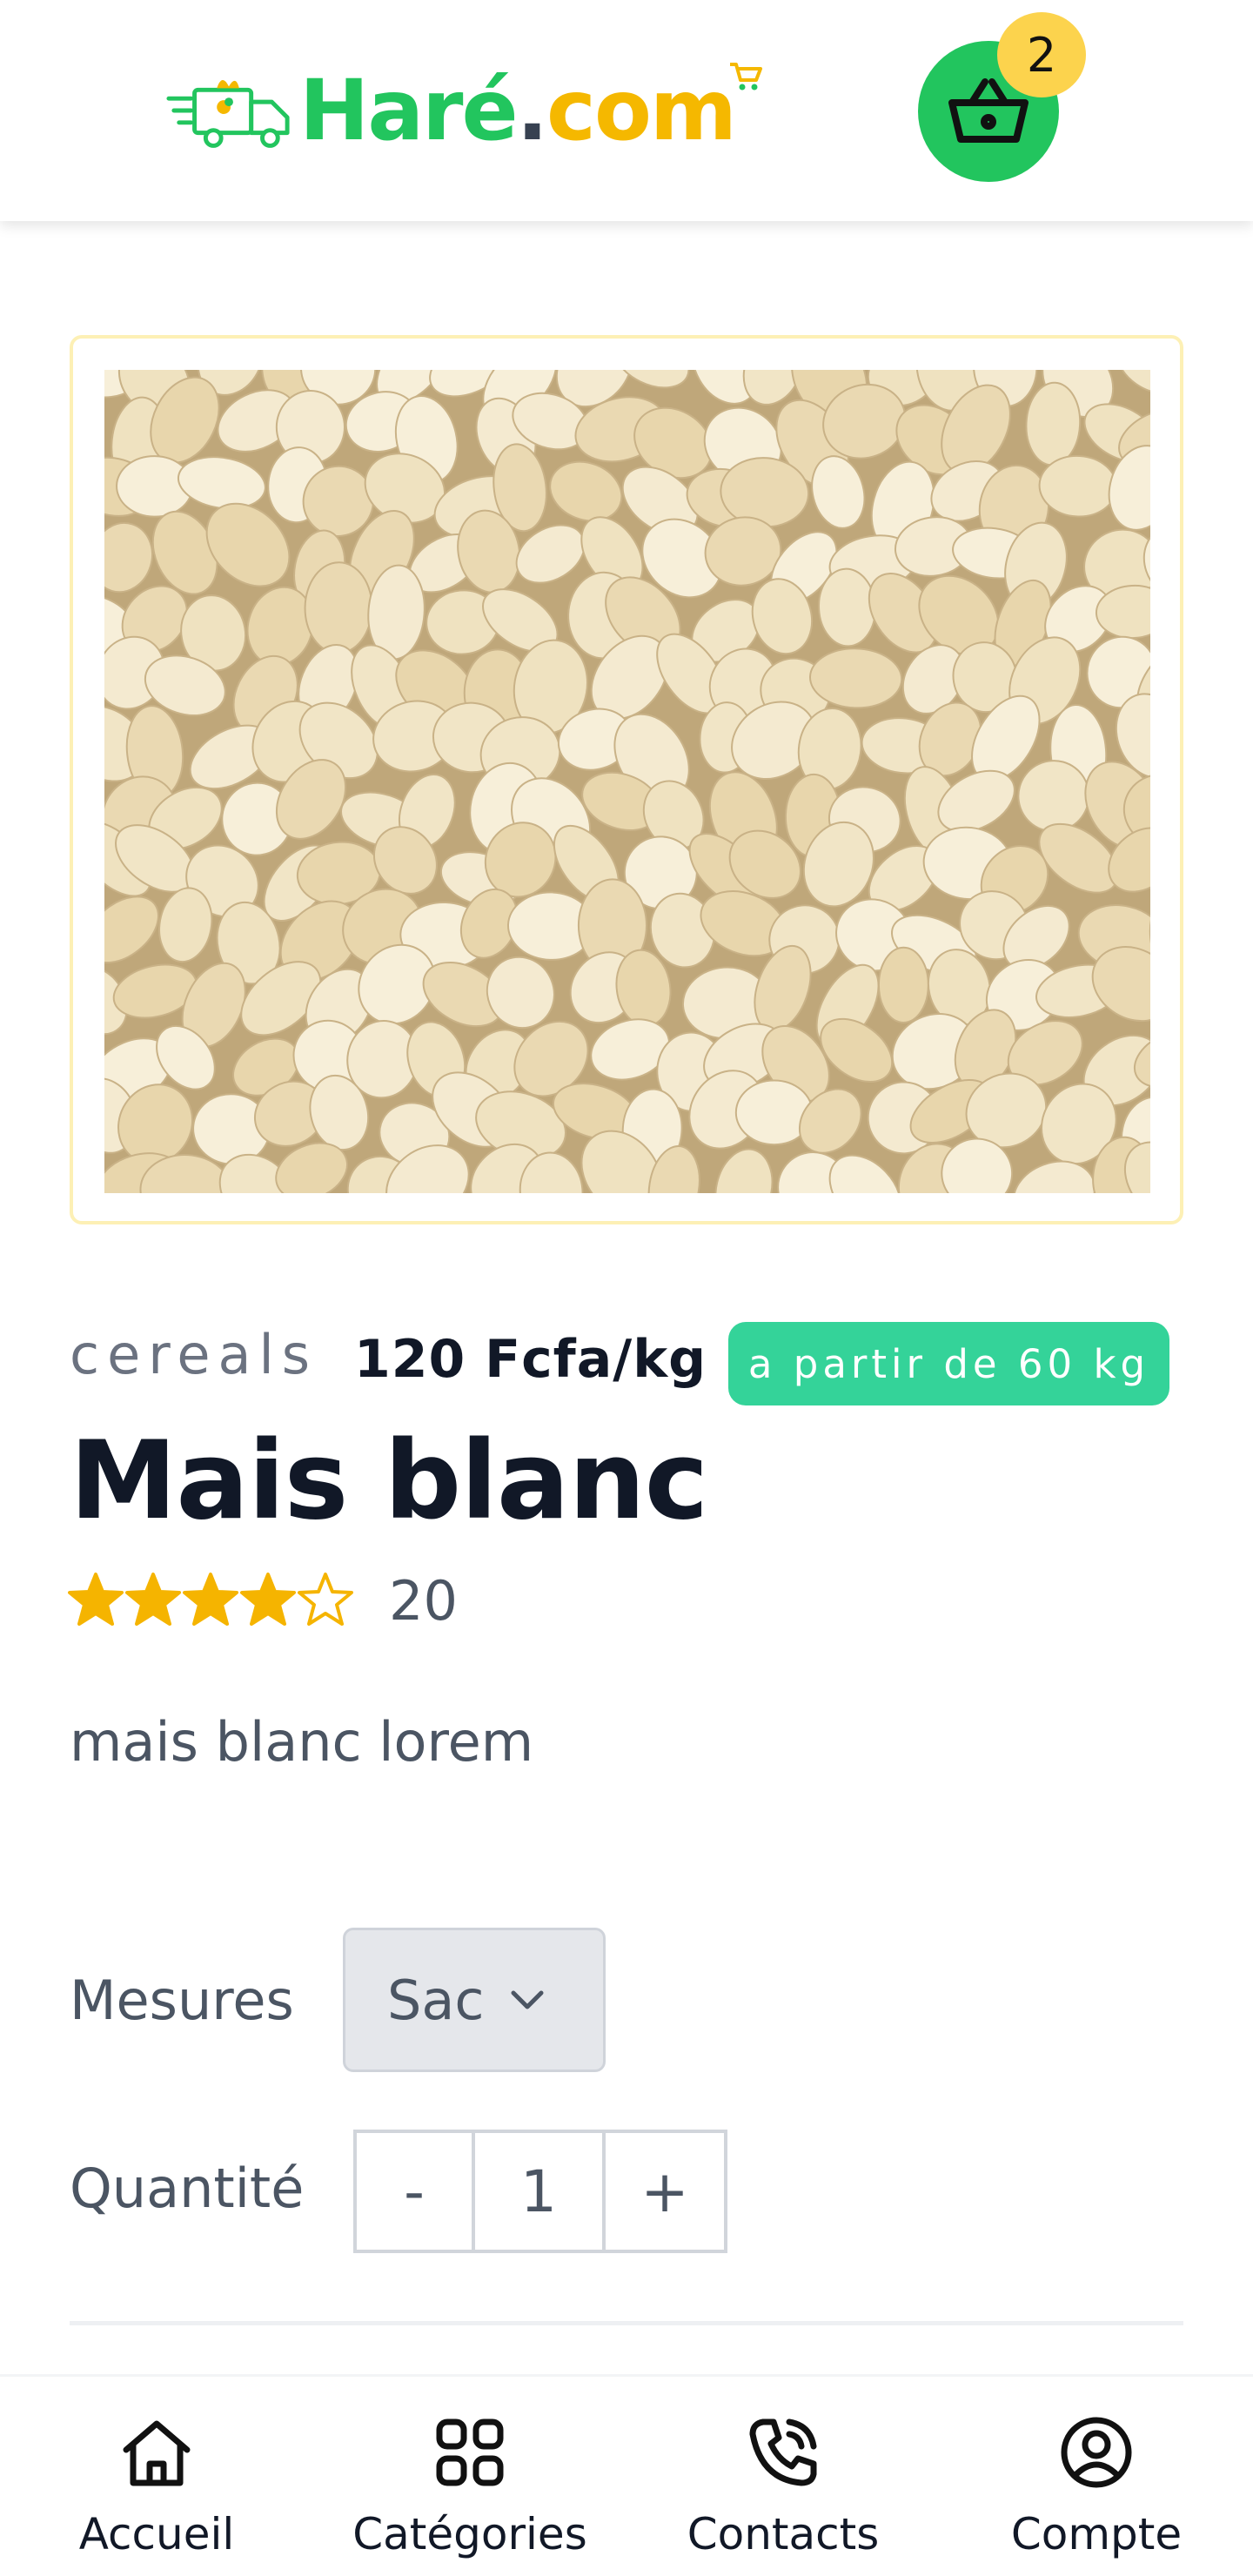 This screenshot has width=1253, height=2576. I want to click on chevron-down-icon, so click(527, 1999).